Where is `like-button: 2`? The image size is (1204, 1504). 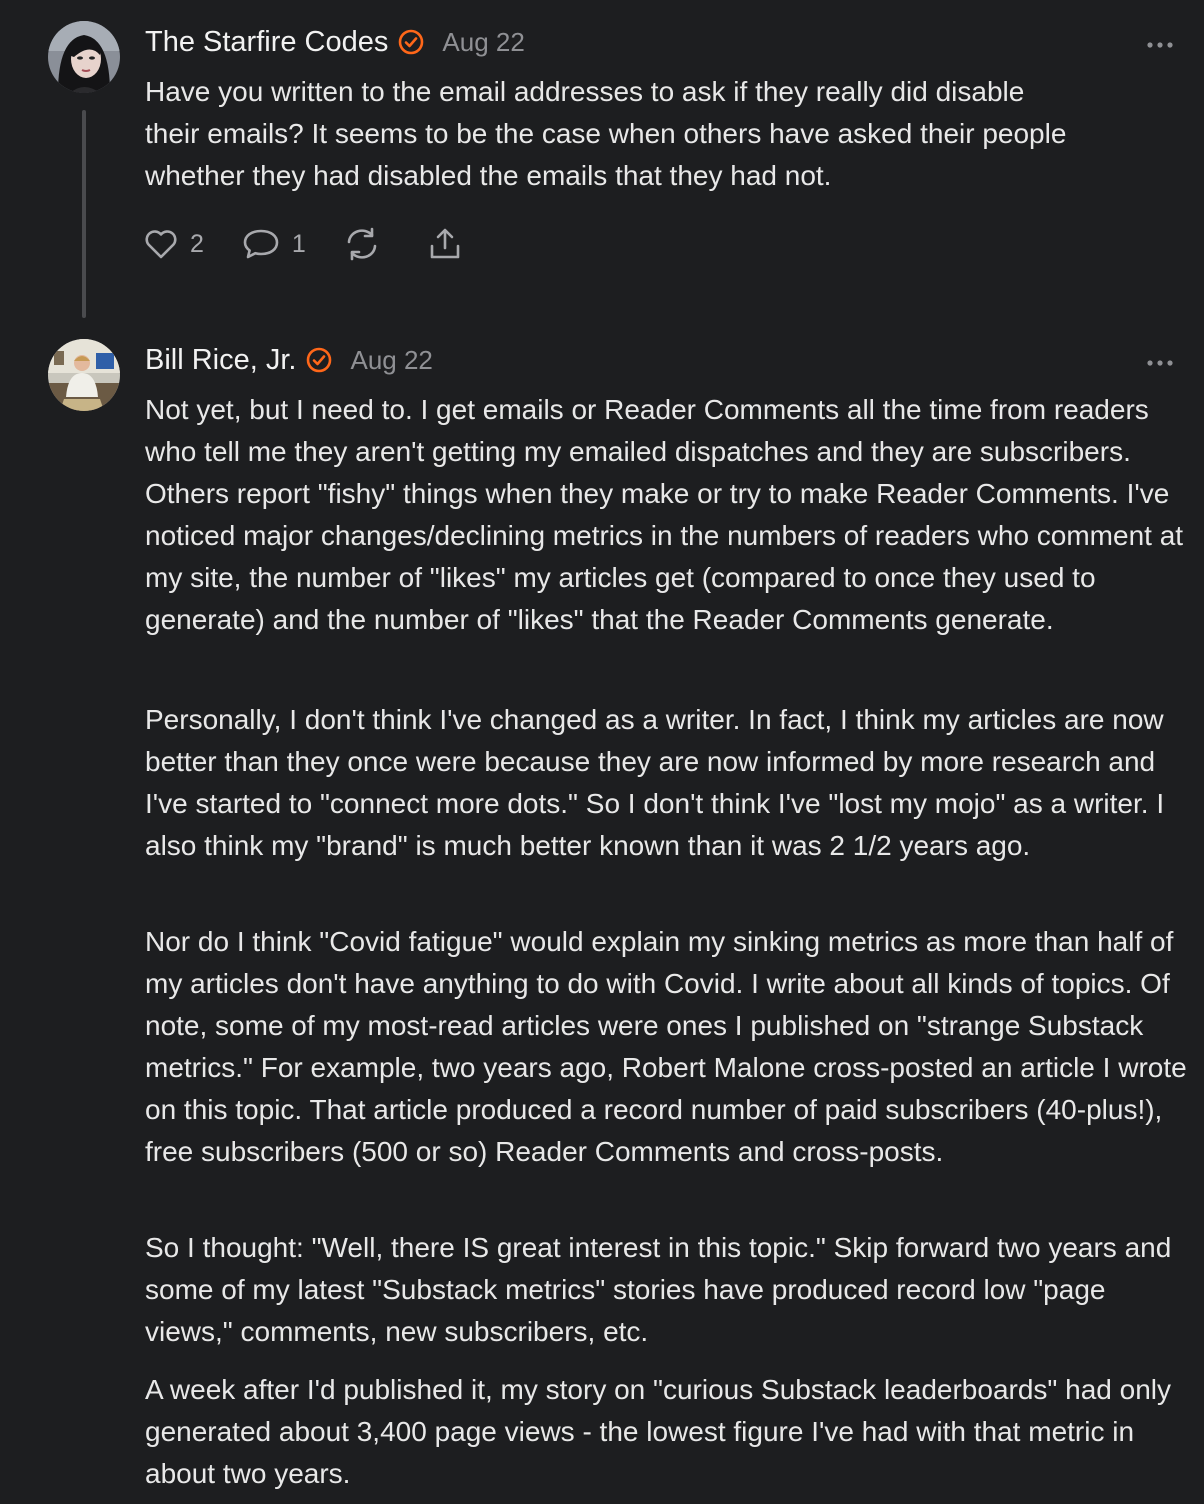 like-button: 2 is located at coordinates (174, 244).